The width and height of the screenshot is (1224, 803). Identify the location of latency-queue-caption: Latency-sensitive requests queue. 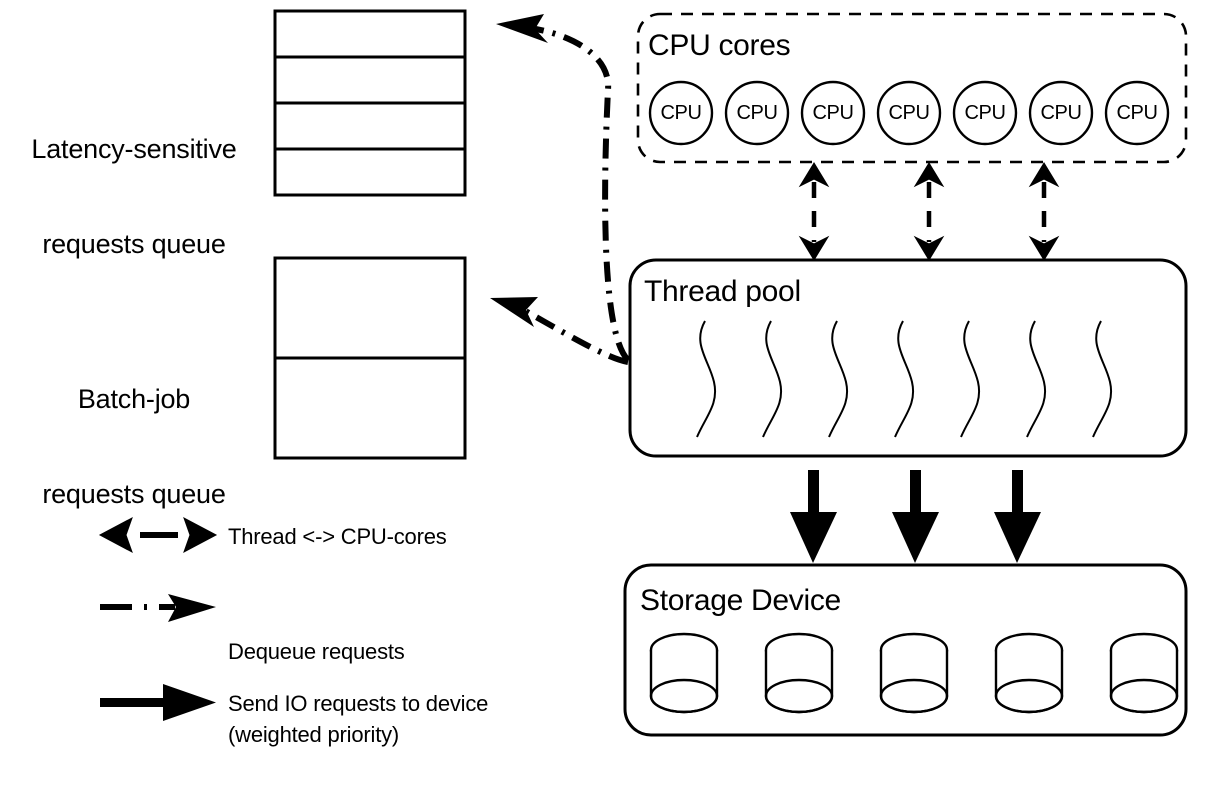
(134, 197).